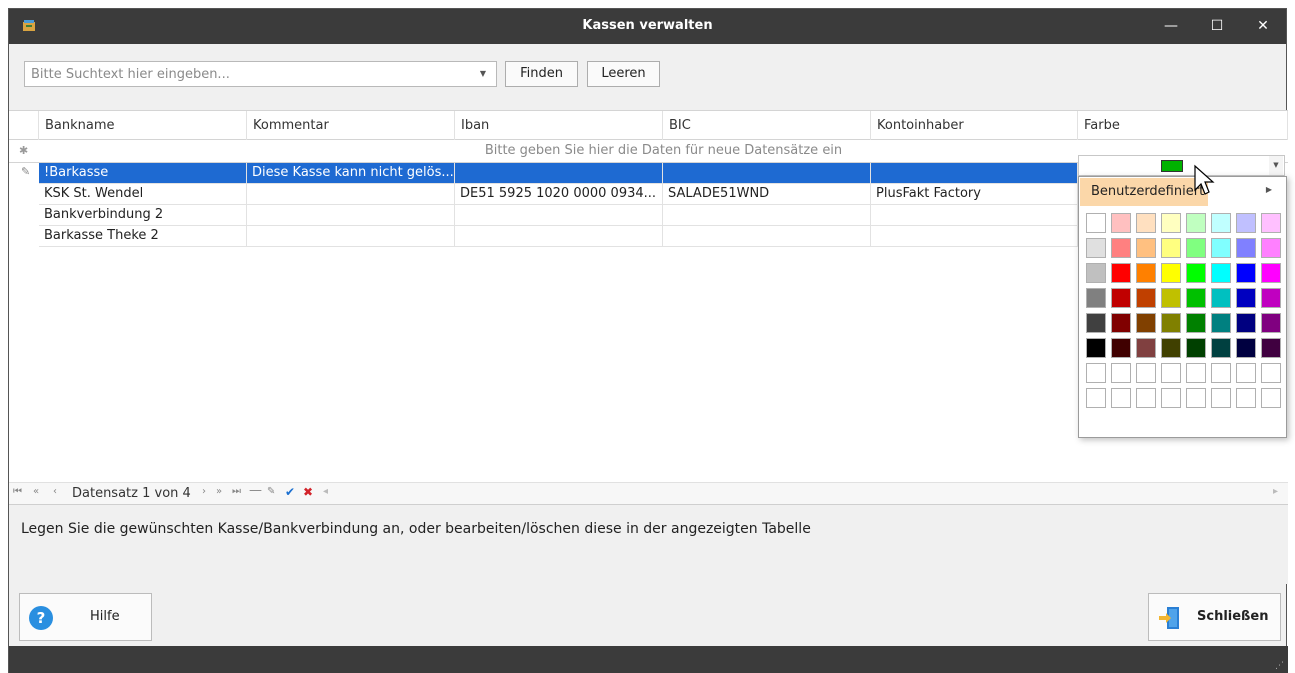  What do you see at coordinates (325, 491) in the screenshot?
I see `scroll-left-icon: ◂` at bounding box center [325, 491].